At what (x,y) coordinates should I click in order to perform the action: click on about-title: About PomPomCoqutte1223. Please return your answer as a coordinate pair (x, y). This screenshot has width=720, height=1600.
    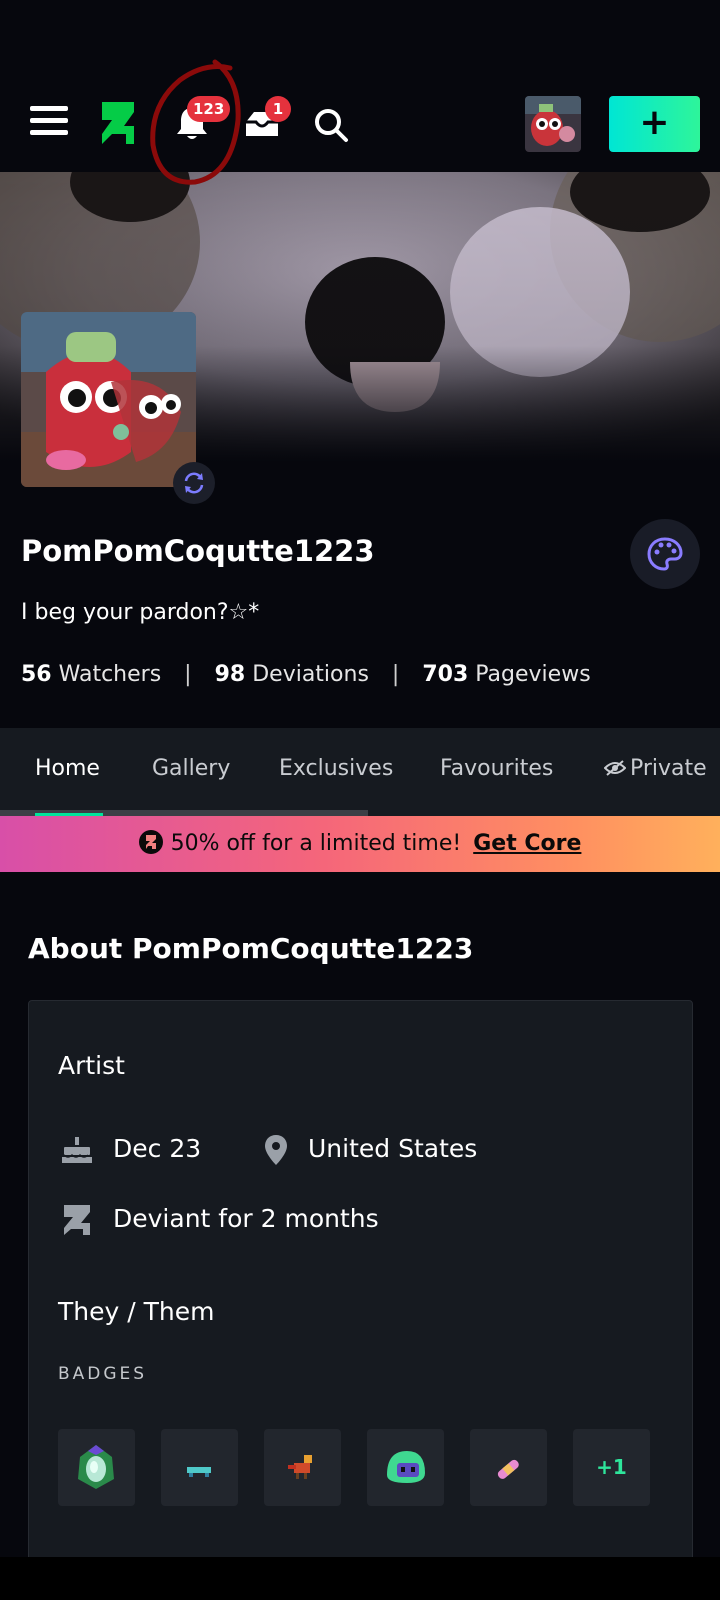
    Looking at the image, I should click on (251, 948).